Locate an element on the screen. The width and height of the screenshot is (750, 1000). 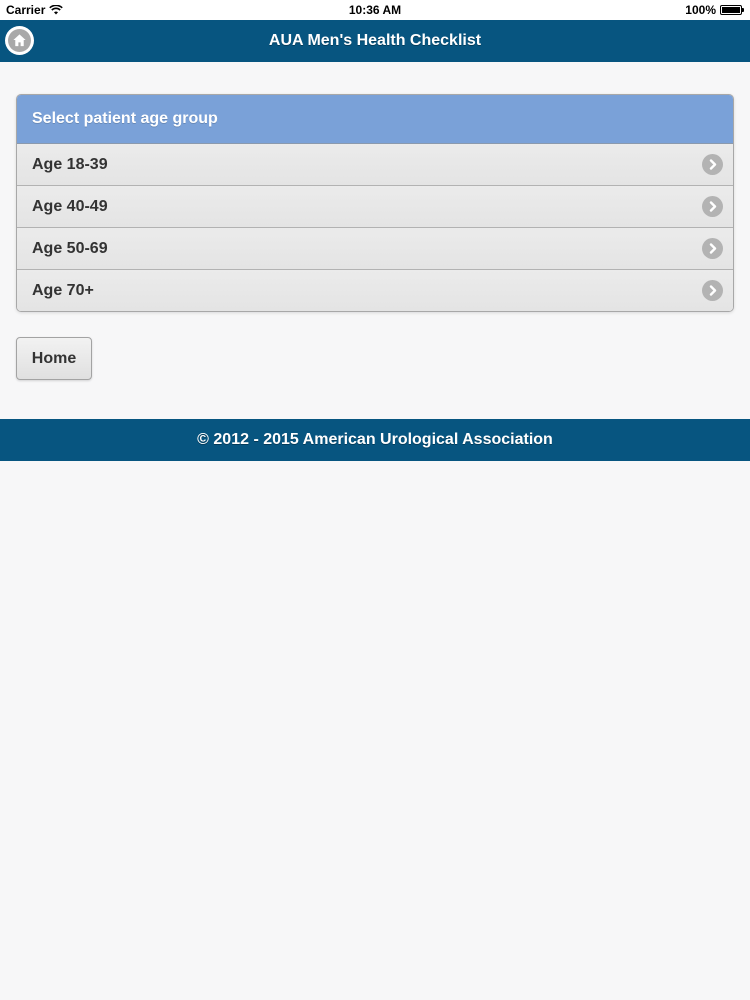
status-time: 10:36 AM is located at coordinates (375, 10).